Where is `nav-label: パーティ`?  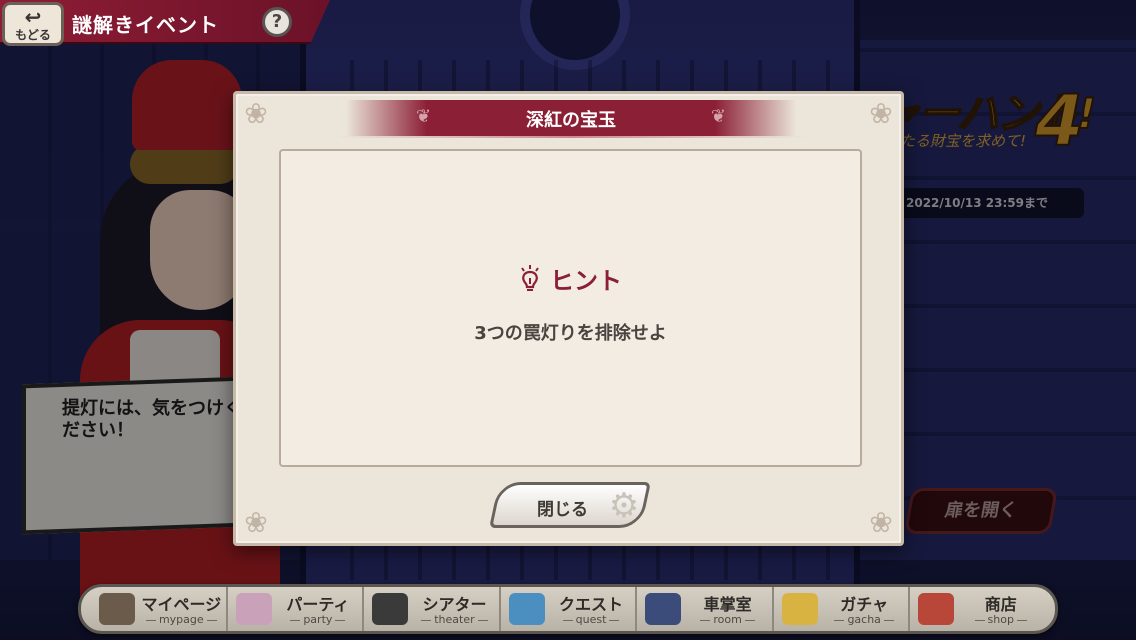
nav-label: パーティ is located at coordinates (318, 604).